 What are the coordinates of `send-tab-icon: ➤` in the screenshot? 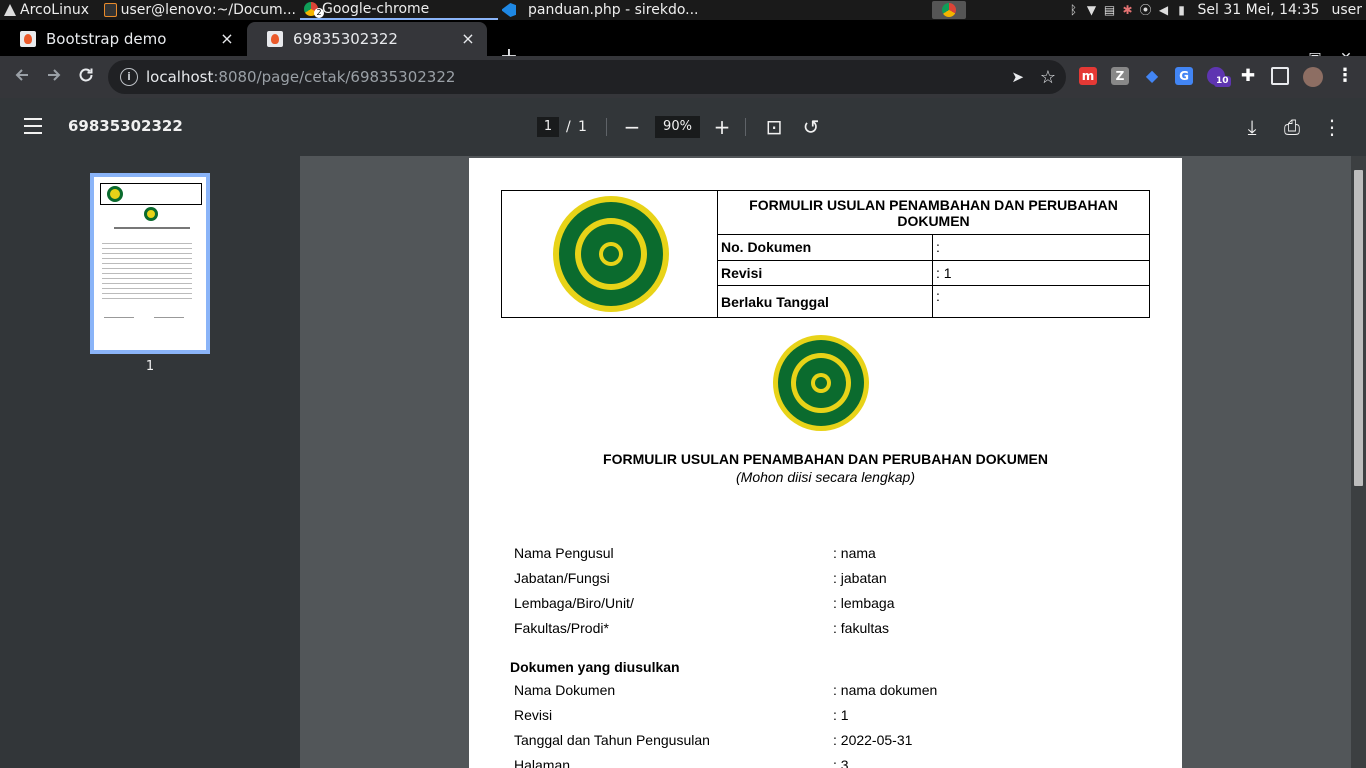 It's located at (1017, 77).